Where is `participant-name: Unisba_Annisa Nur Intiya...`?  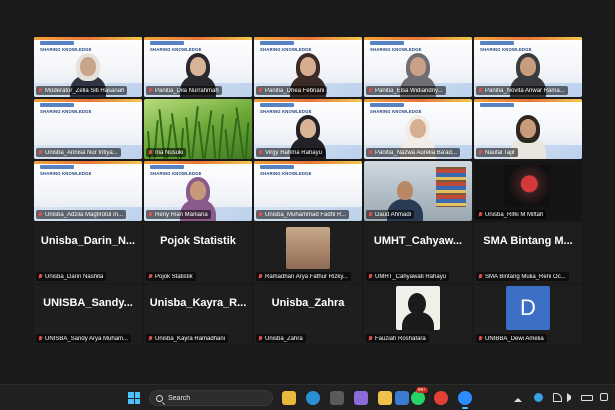 participant-name: Unisba_Annisa Nur Intiya... is located at coordinates (81, 152).